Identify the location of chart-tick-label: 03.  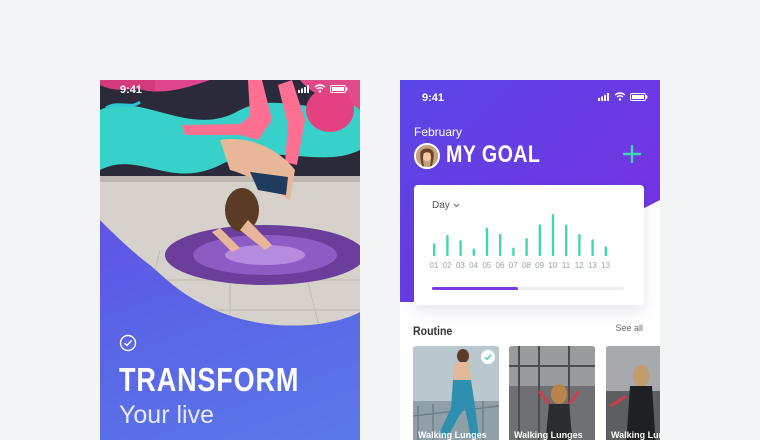
(460, 265).